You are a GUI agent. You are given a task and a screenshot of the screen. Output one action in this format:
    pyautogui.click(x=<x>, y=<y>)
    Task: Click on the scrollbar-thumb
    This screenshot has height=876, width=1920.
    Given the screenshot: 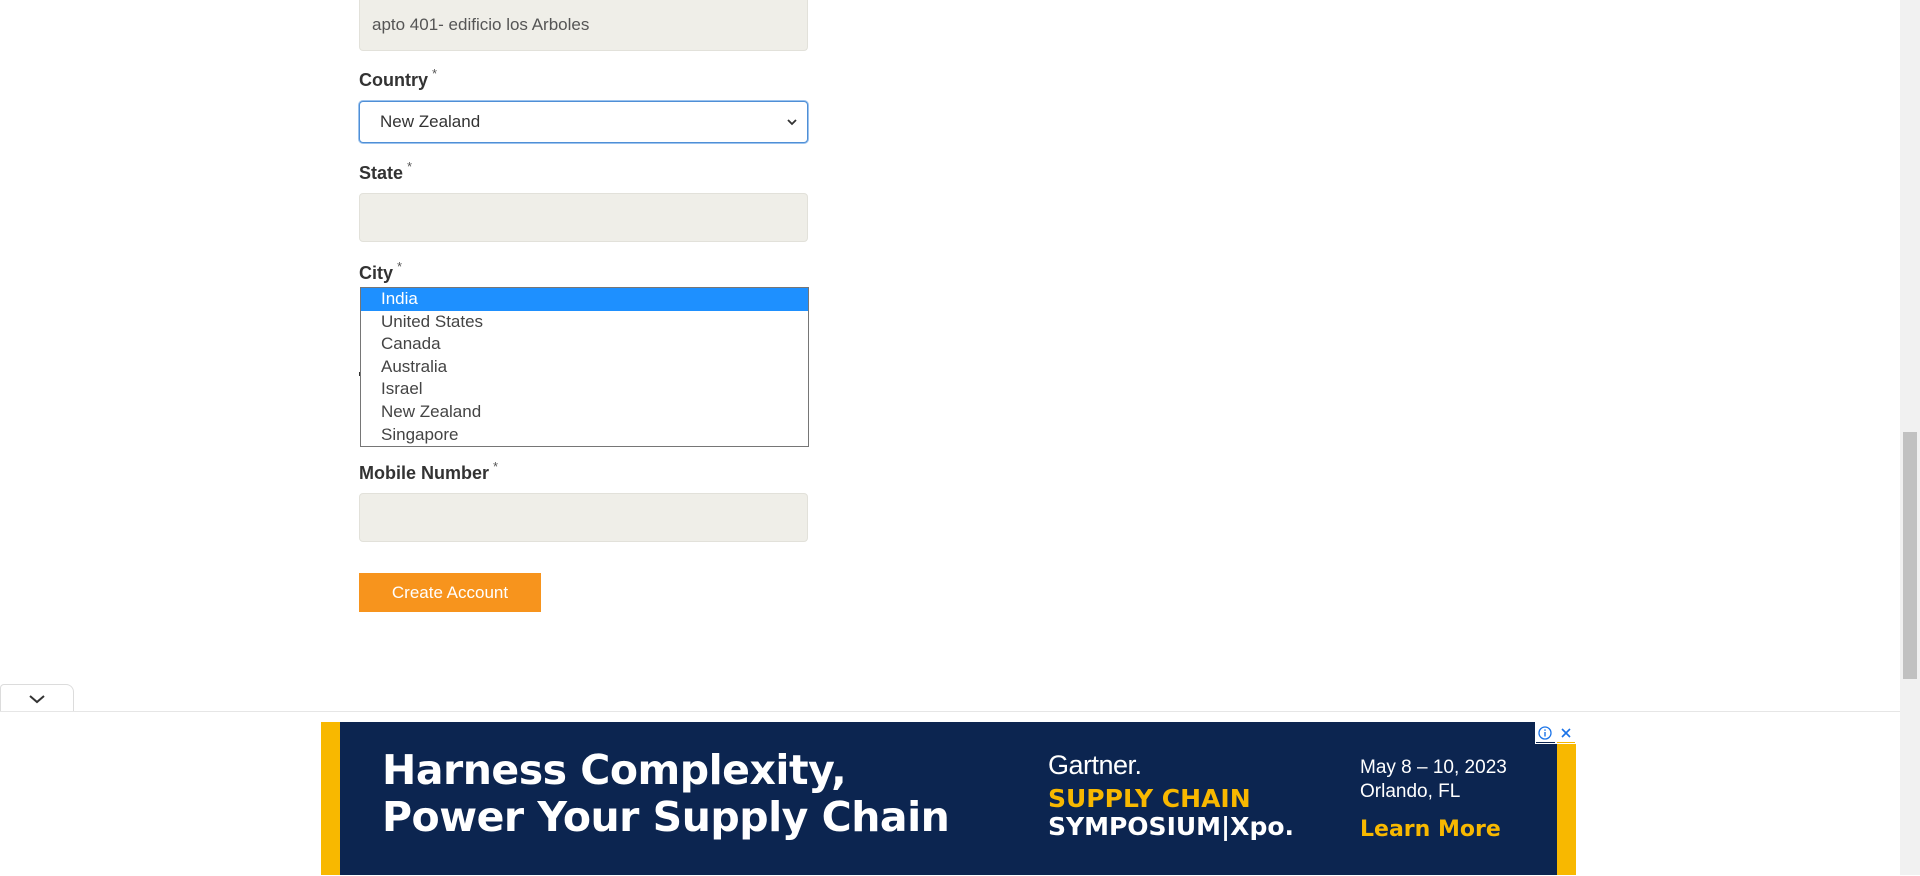 What is the action you would take?
    pyautogui.click(x=1910, y=555)
    